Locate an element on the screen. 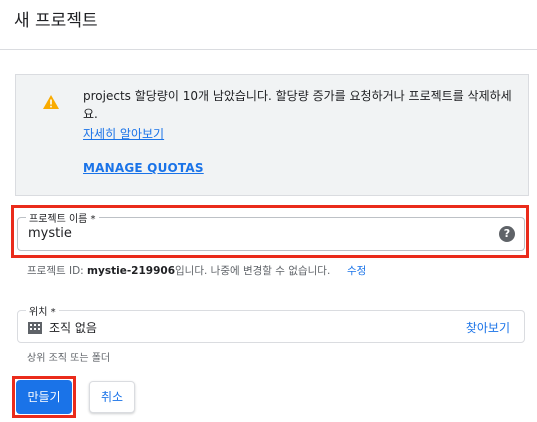 The image size is (537, 422). cancel-button: 취소 is located at coordinates (112, 397).